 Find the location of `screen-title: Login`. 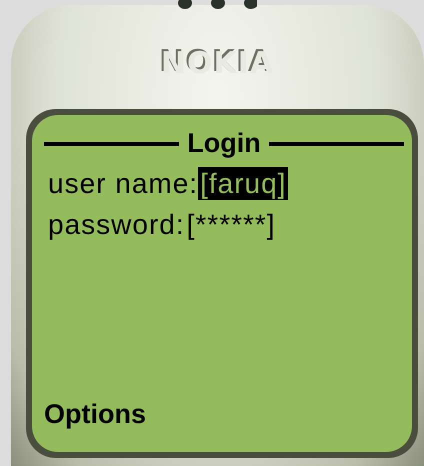

screen-title: Login is located at coordinates (224, 144).